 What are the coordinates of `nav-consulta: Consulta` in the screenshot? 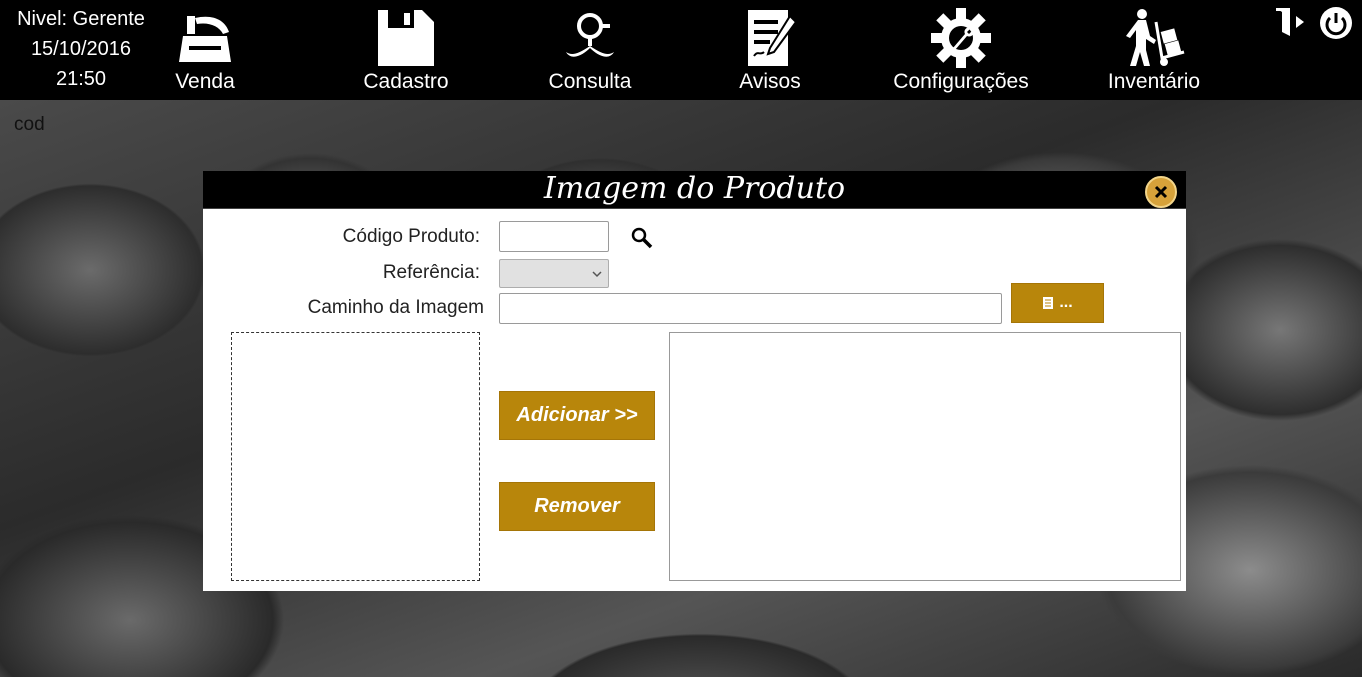 It's located at (590, 50).